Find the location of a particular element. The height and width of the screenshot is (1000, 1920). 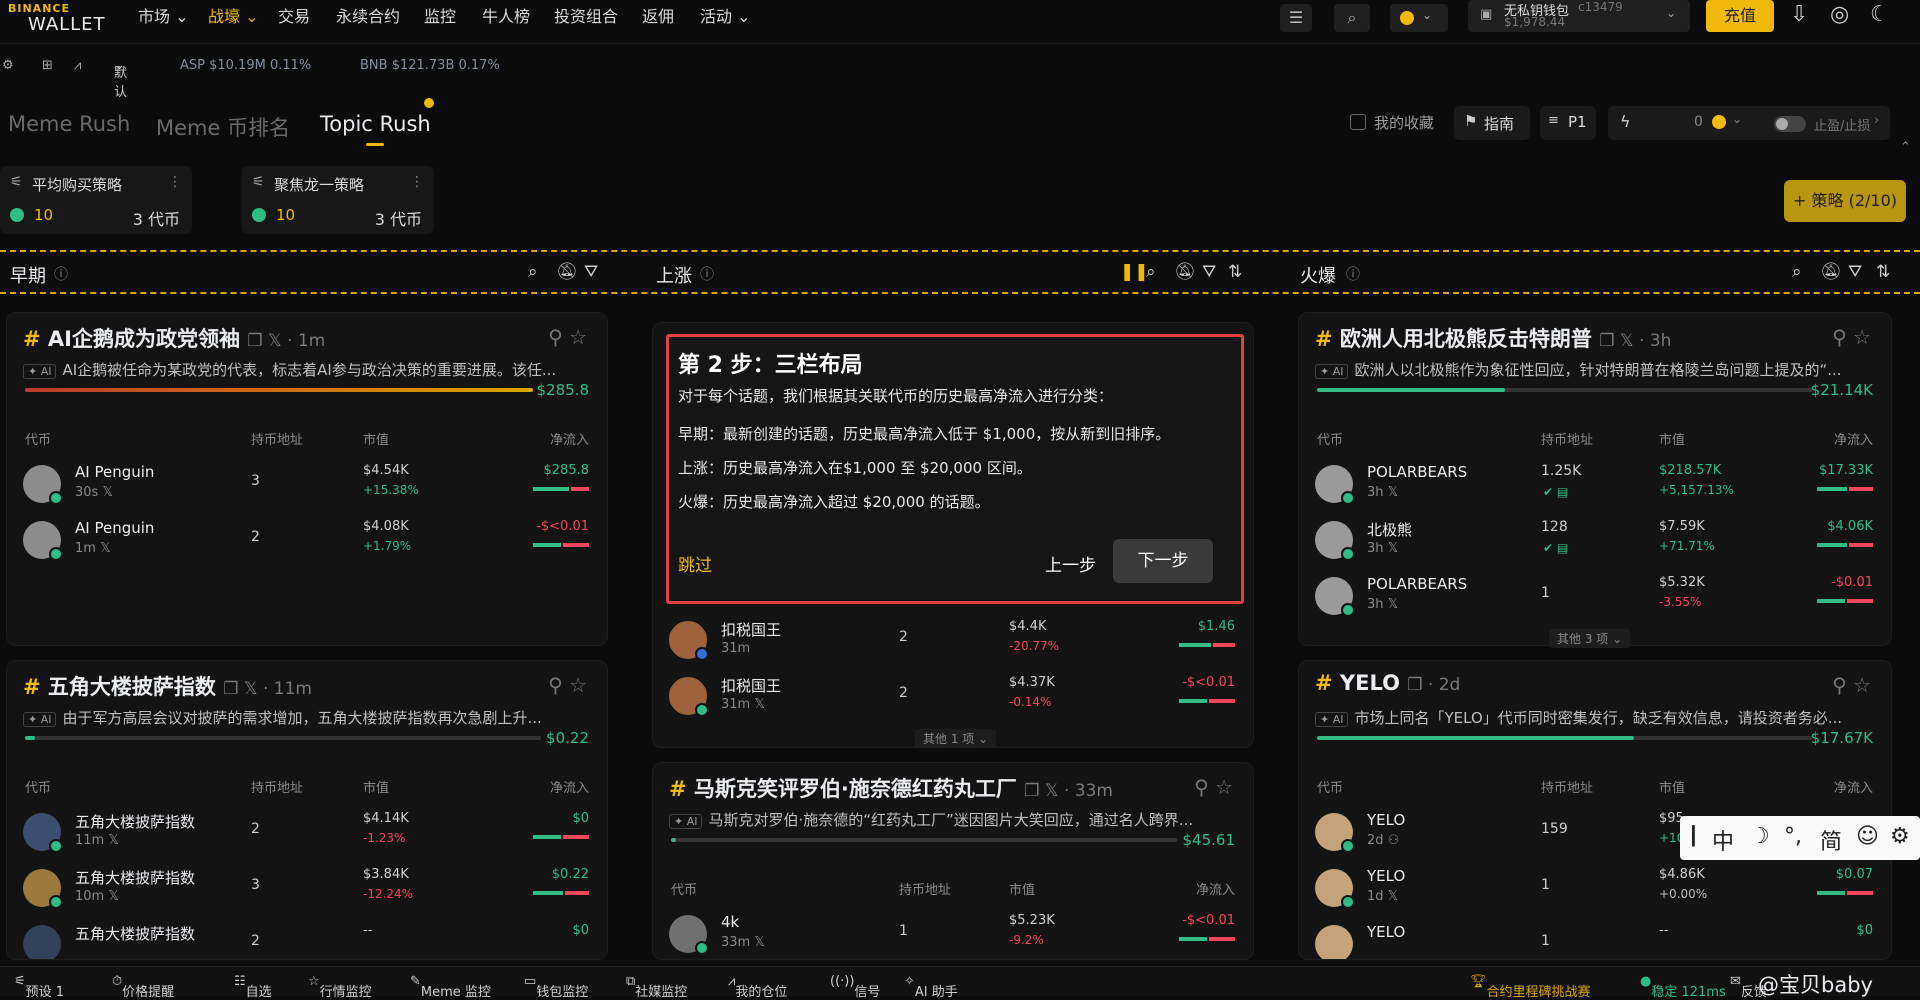

more-tokens-button: 其他 1 项 ⌄ is located at coordinates (956, 738).